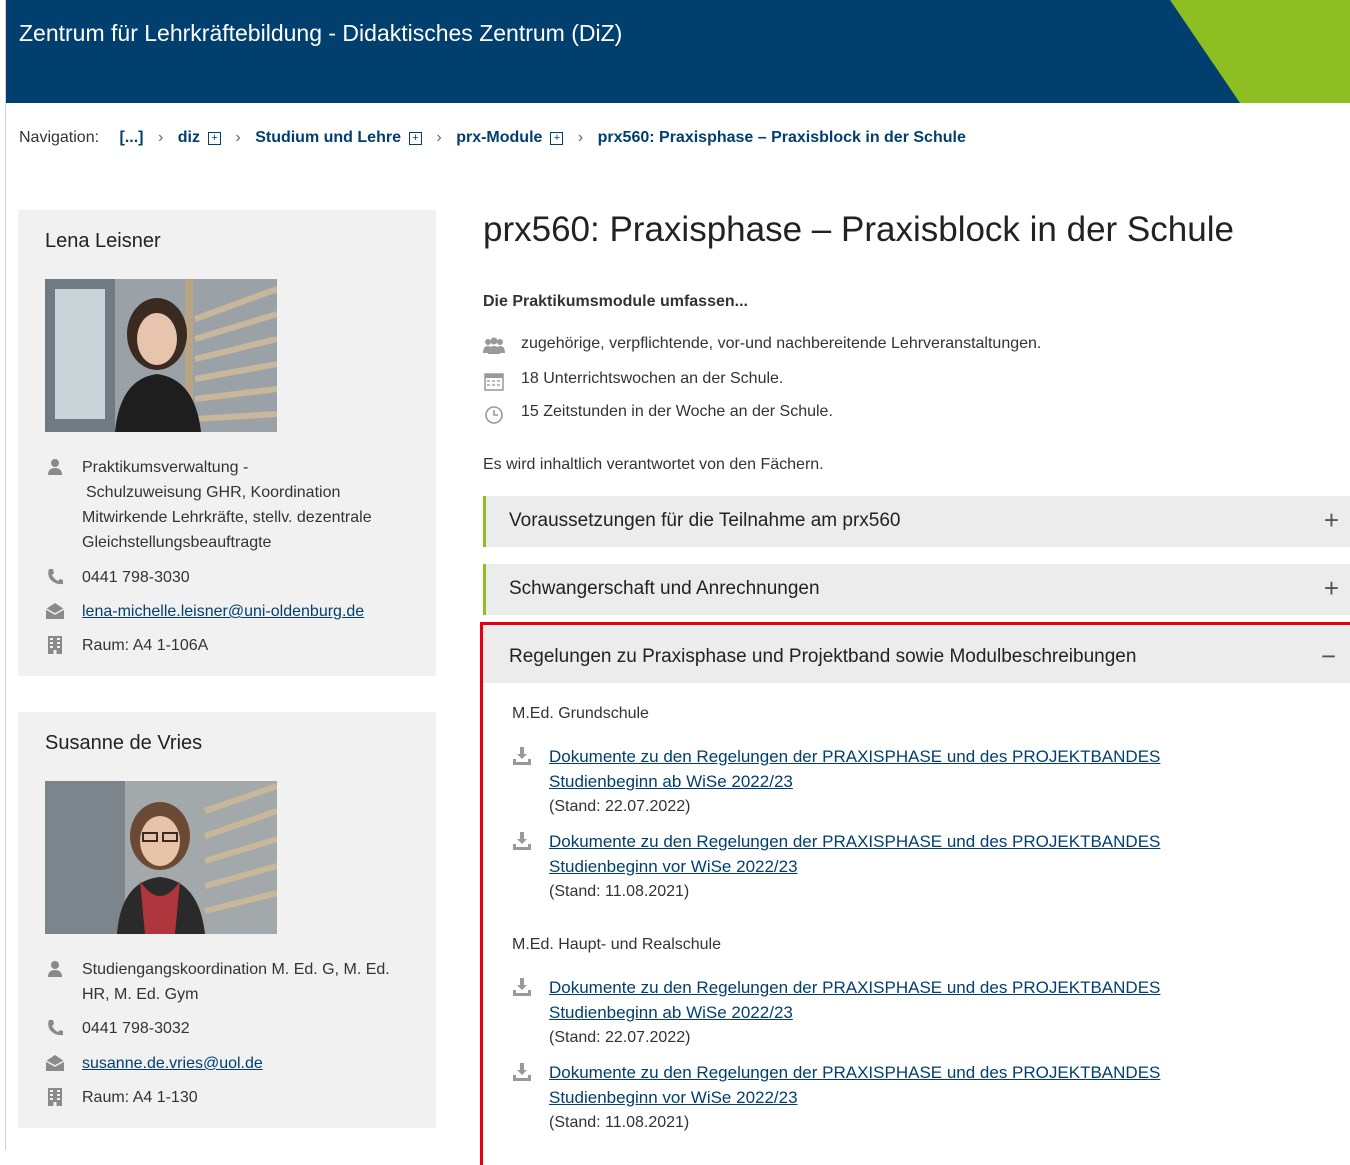 The height and width of the screenshot is (1165, 1350). I want to click on list-item-text: 18 Unterrichtswochen an der Schule., so click(652, 378).